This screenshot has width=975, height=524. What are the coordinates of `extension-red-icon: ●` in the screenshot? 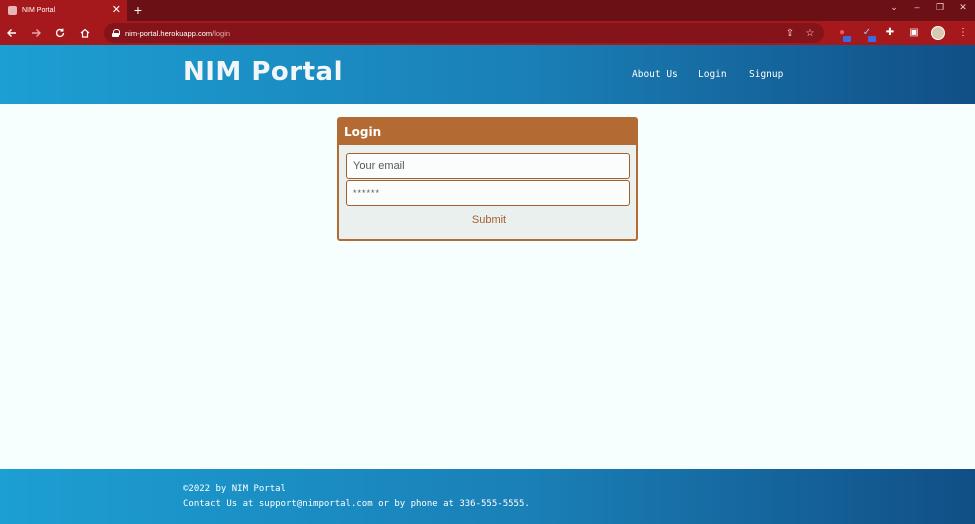 It's located at (843, 34).